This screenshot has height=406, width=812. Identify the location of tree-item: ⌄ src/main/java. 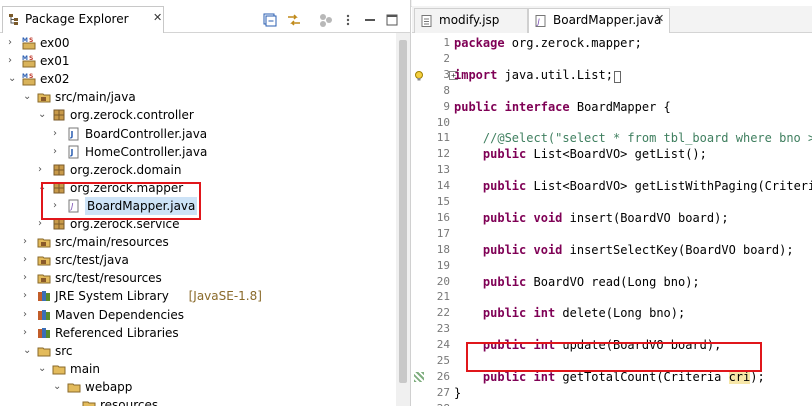
(198, 97).